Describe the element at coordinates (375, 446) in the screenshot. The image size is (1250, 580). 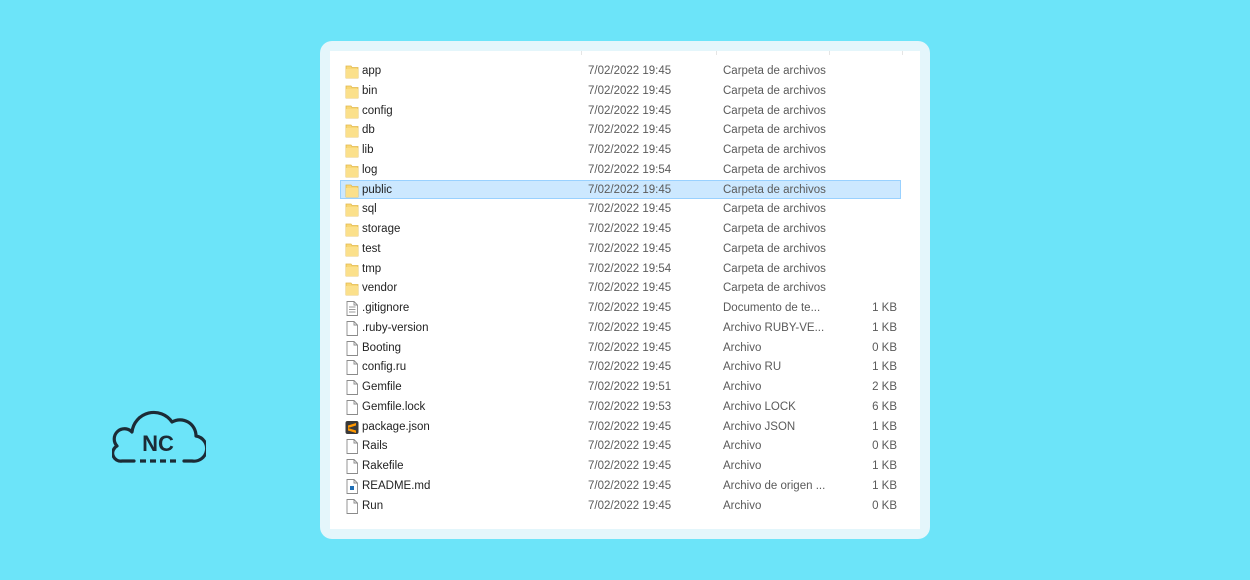
I see `file-name: Rails` at that location.